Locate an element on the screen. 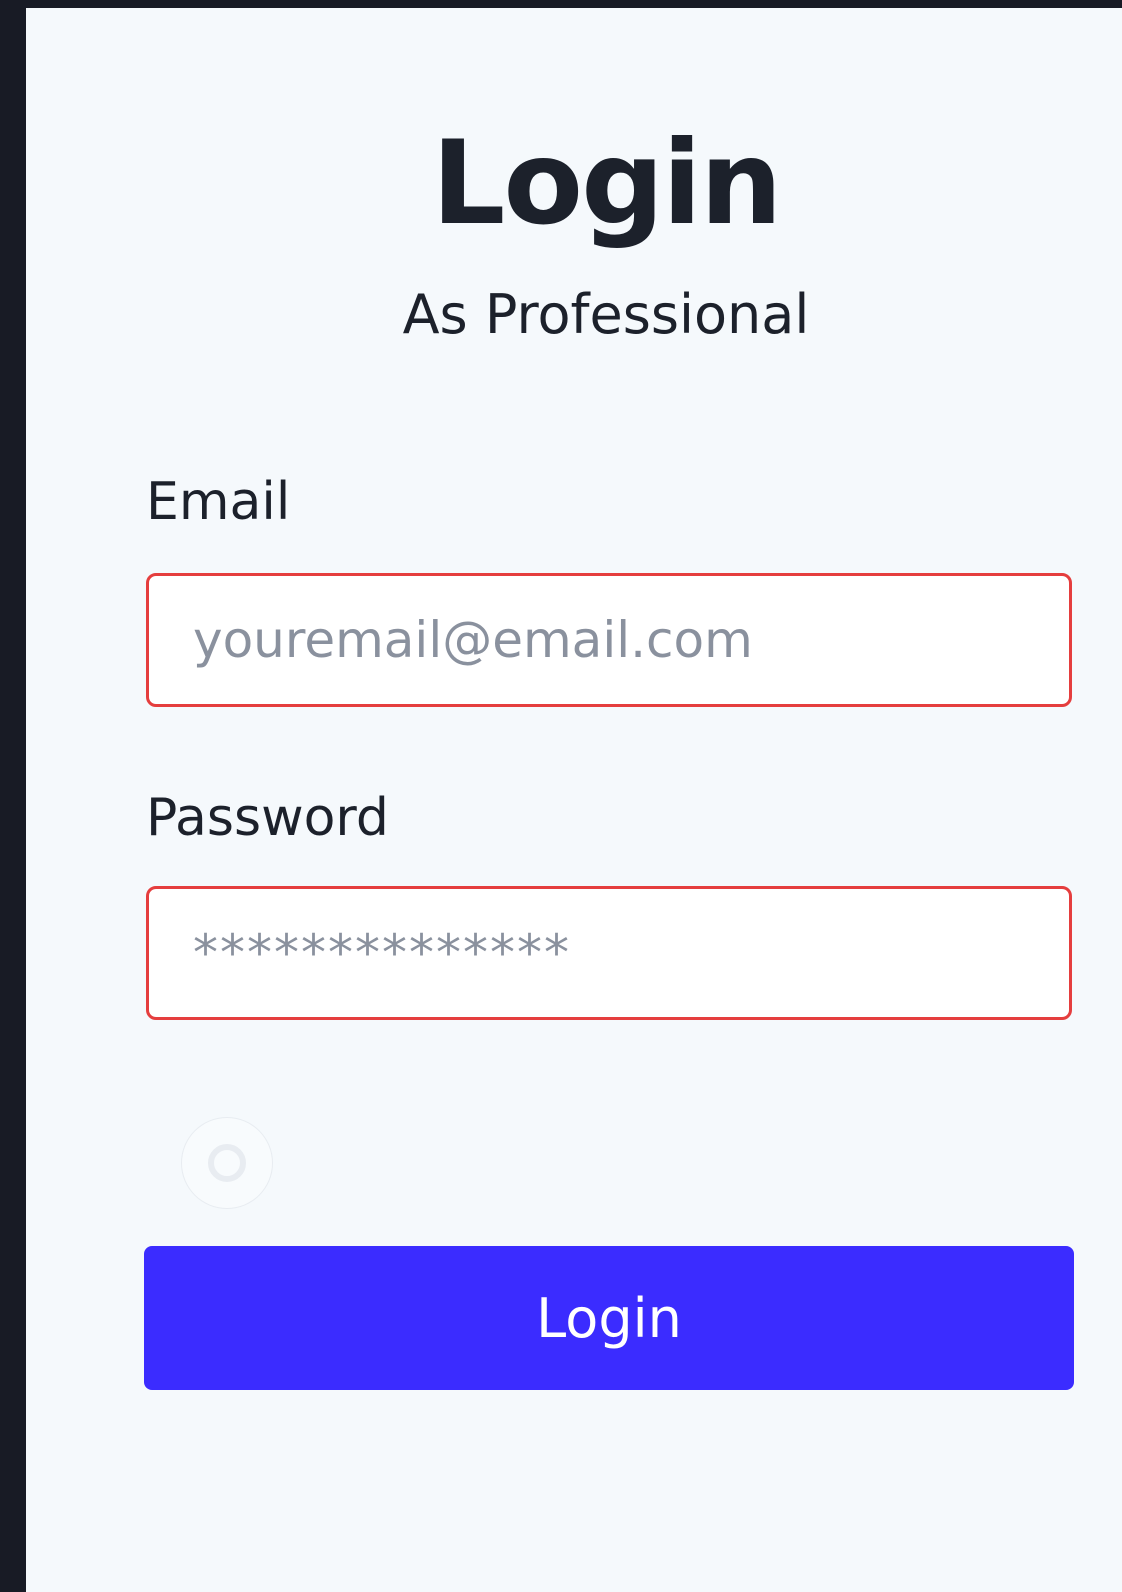 Image resolution: width=1122 pixels, height=1592 pixels. loading-spinner-icon is located at coordinates (227, 1163).